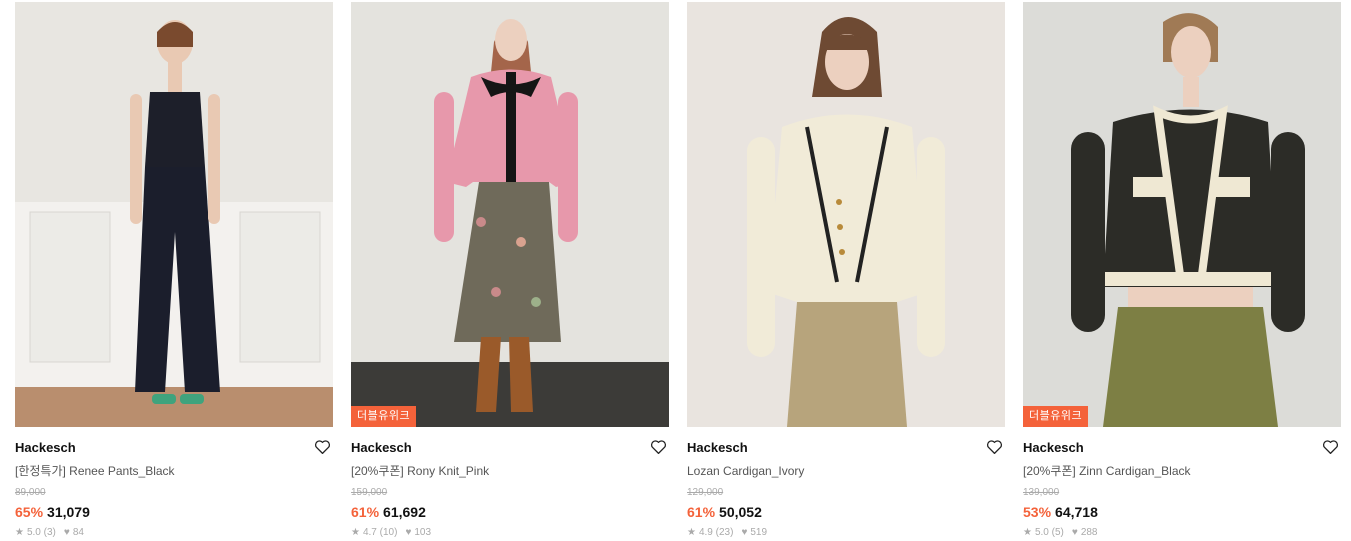 The image size is (1351, 541). Describe the element at coordinates (846, 471) in the screenshot. I see `product-name: Lozan Cardigan_Ivory` at that location.